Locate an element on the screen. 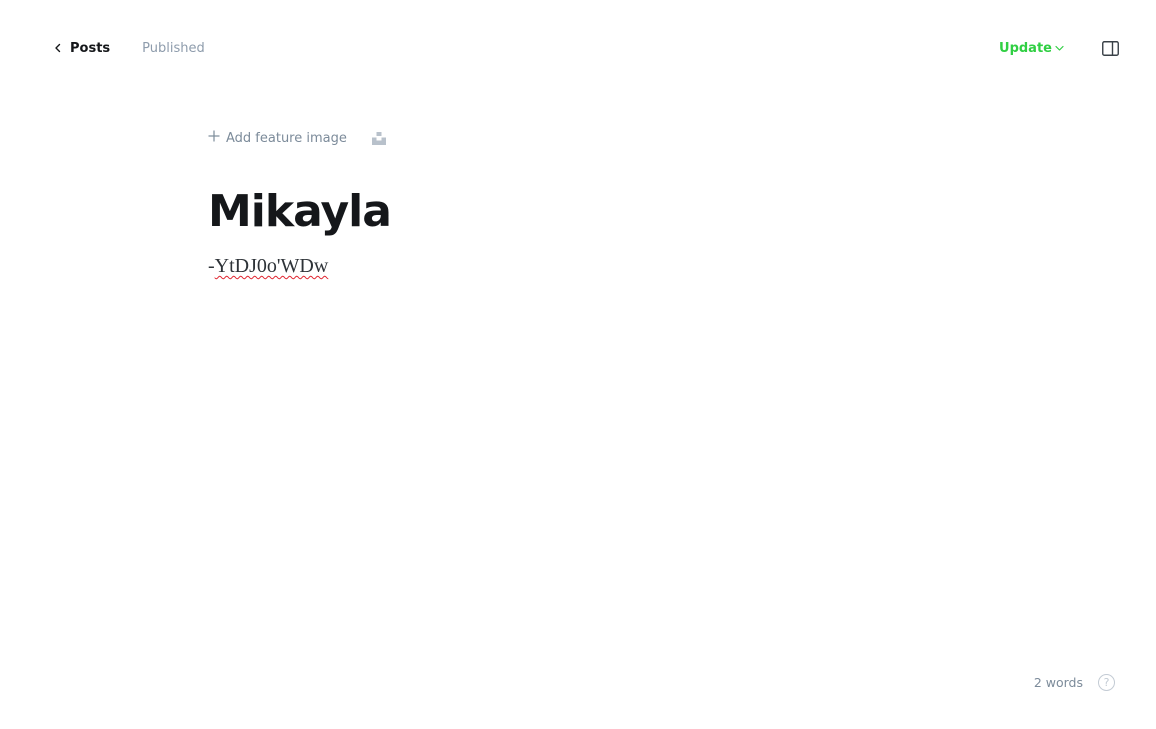  help-icon: ? is located at coordinates (1106, 682).